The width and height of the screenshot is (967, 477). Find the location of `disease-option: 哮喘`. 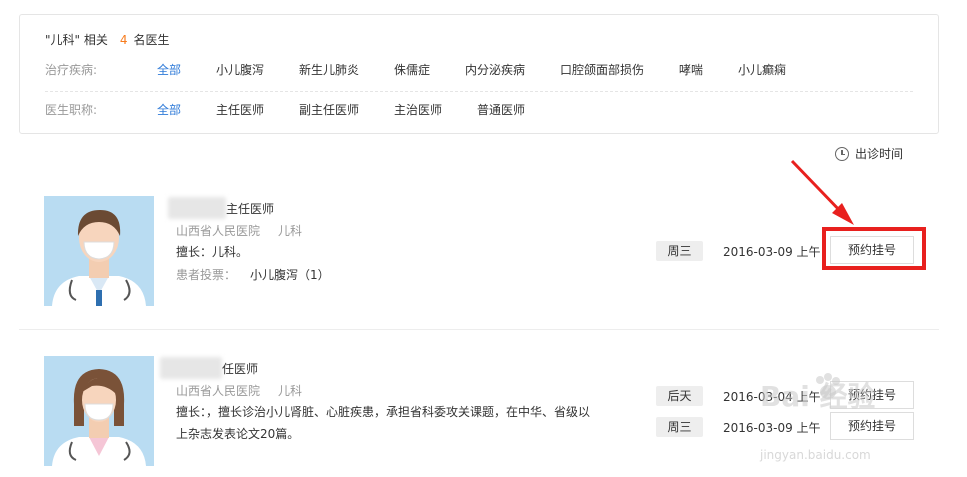

disease-option: 哮喘 is located at coordinates (691, 70).